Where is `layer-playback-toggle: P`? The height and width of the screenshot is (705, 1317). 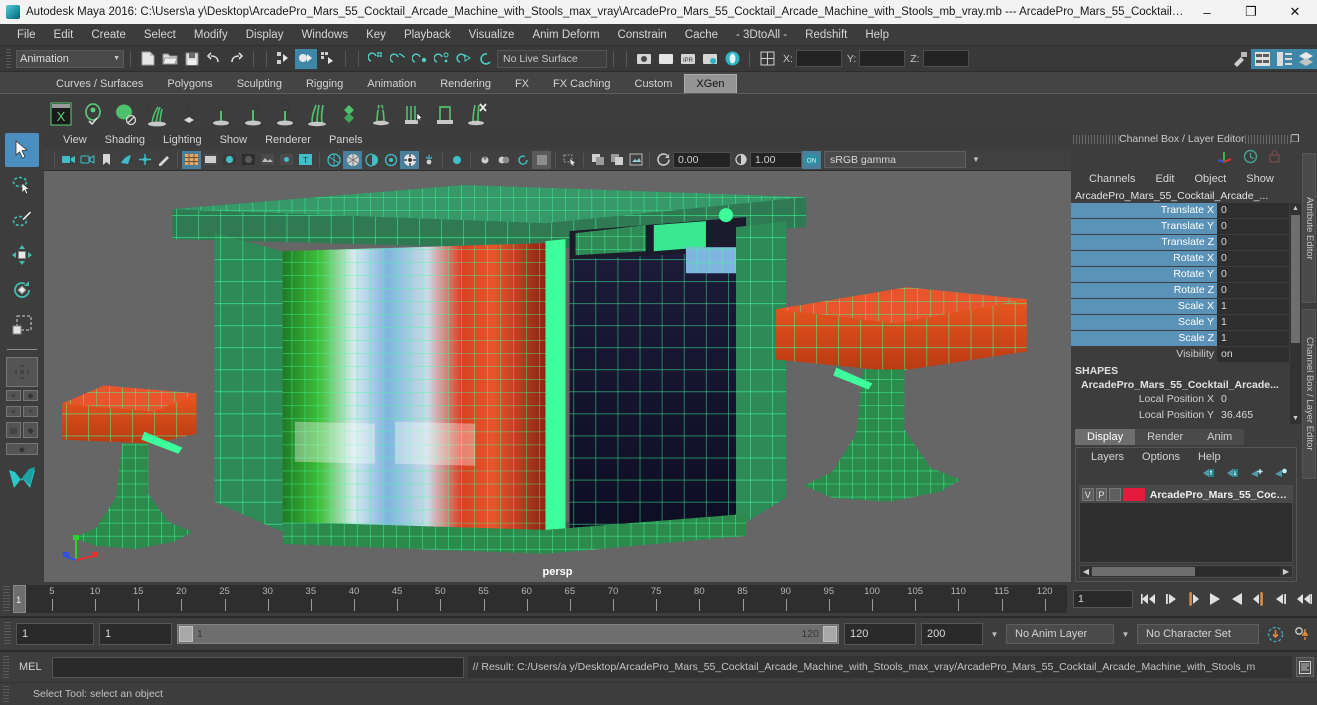 layer-playback-toggle: P is located at coordinates (1101, 494).